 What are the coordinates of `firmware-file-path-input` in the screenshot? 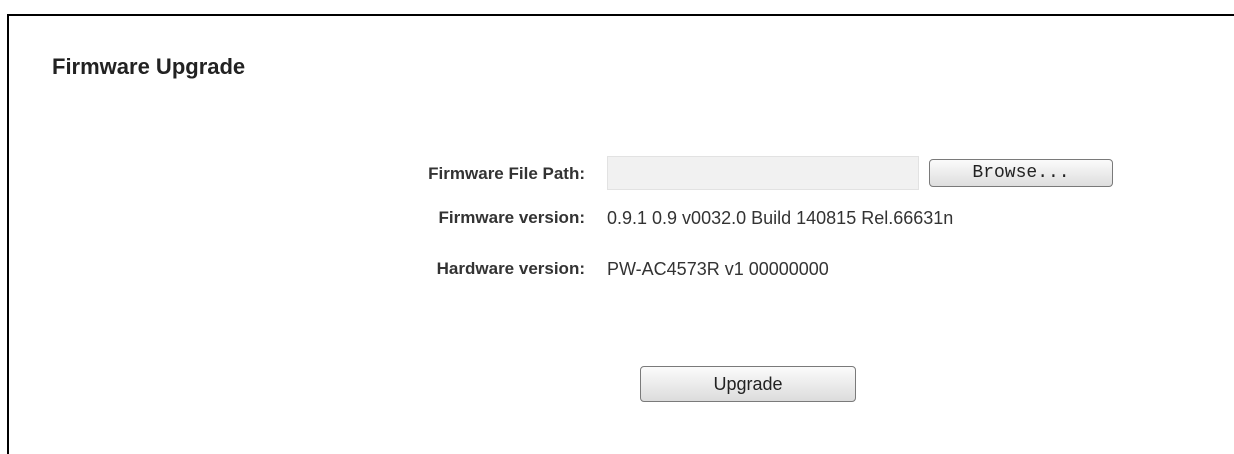 It's located at (763, 173).